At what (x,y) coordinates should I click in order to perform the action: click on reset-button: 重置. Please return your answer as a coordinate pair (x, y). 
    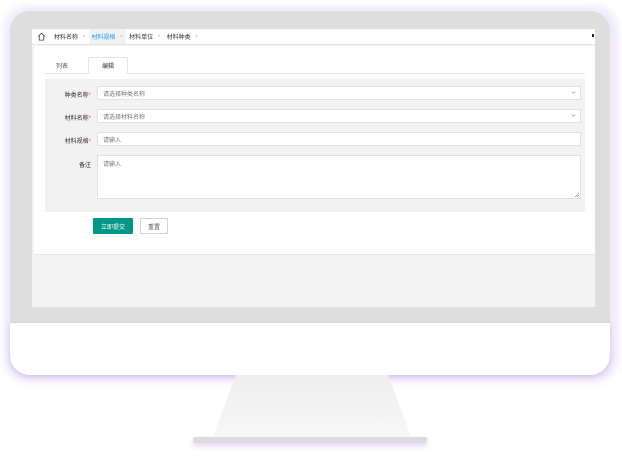
    Looking at the image, I should click on (154, 226).